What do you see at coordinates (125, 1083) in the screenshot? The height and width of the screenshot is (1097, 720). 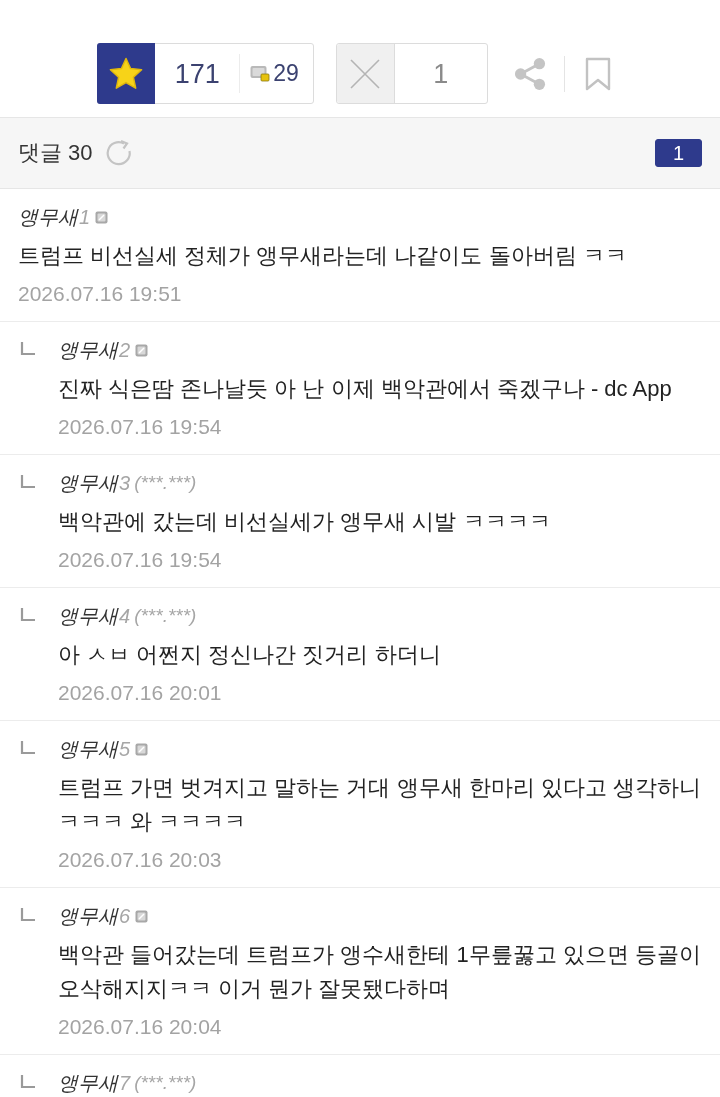 I see `nickname-number: 7` at bounding box center [125, 1083].